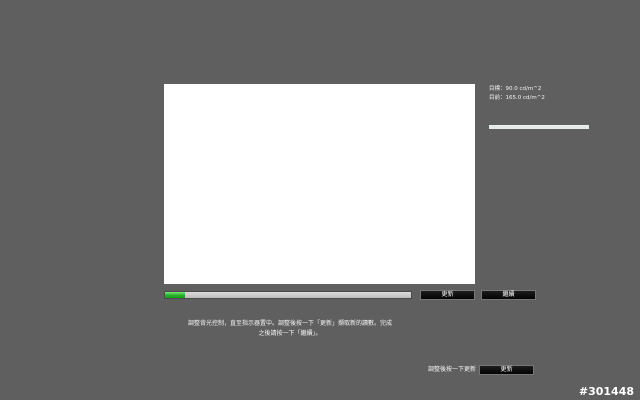 Image resolution: width=640 pixels, height=400 pixels. Describe the element at coordinates (506, 370) in the screenshot. I see `refresh-button-bottom: 更新` at that location.